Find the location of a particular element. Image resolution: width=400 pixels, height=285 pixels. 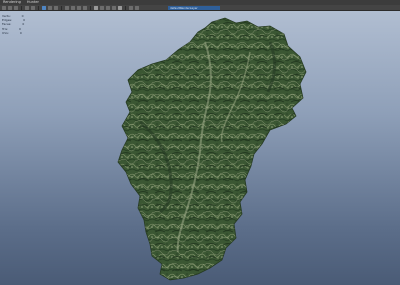

hypershade-icon is located at coordinates (120, 7).